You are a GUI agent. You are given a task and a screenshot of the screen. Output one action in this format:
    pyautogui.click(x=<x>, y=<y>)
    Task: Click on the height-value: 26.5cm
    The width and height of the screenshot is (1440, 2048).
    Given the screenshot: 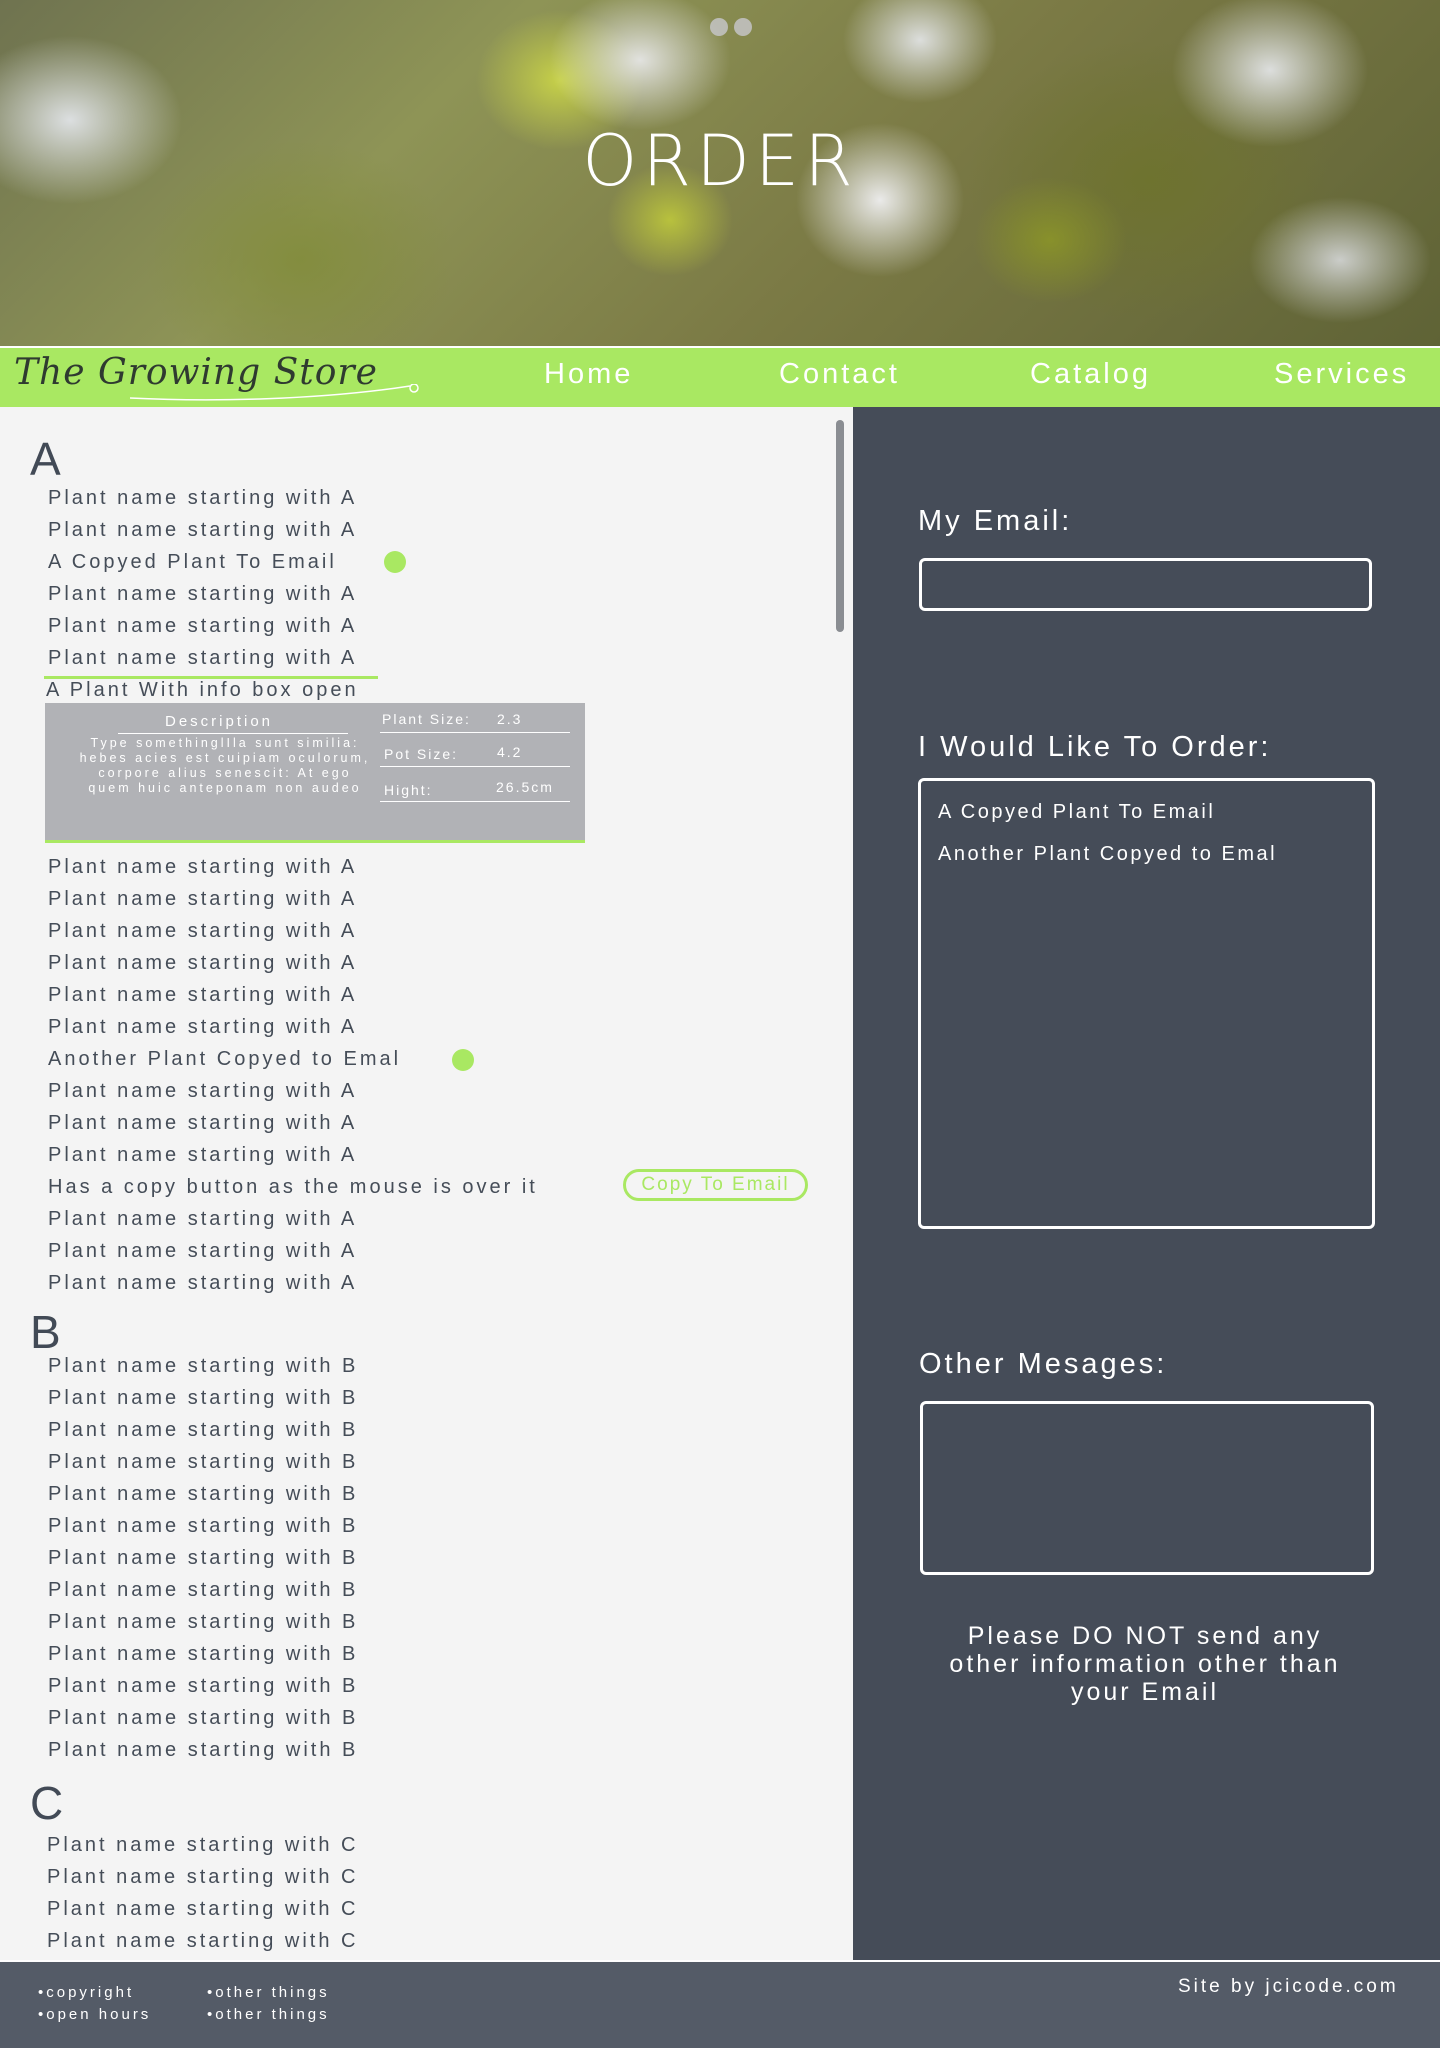 What is the action you would take?
    pyautogui.click(x=525, y=787)
    